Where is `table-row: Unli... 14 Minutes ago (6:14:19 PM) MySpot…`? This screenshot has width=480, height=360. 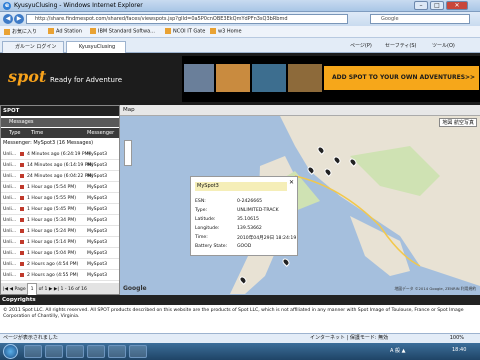
table-row: Unli... 14 Minutes ago (6:14:19 PM) MySpot… is located at coordinates (60, 165).